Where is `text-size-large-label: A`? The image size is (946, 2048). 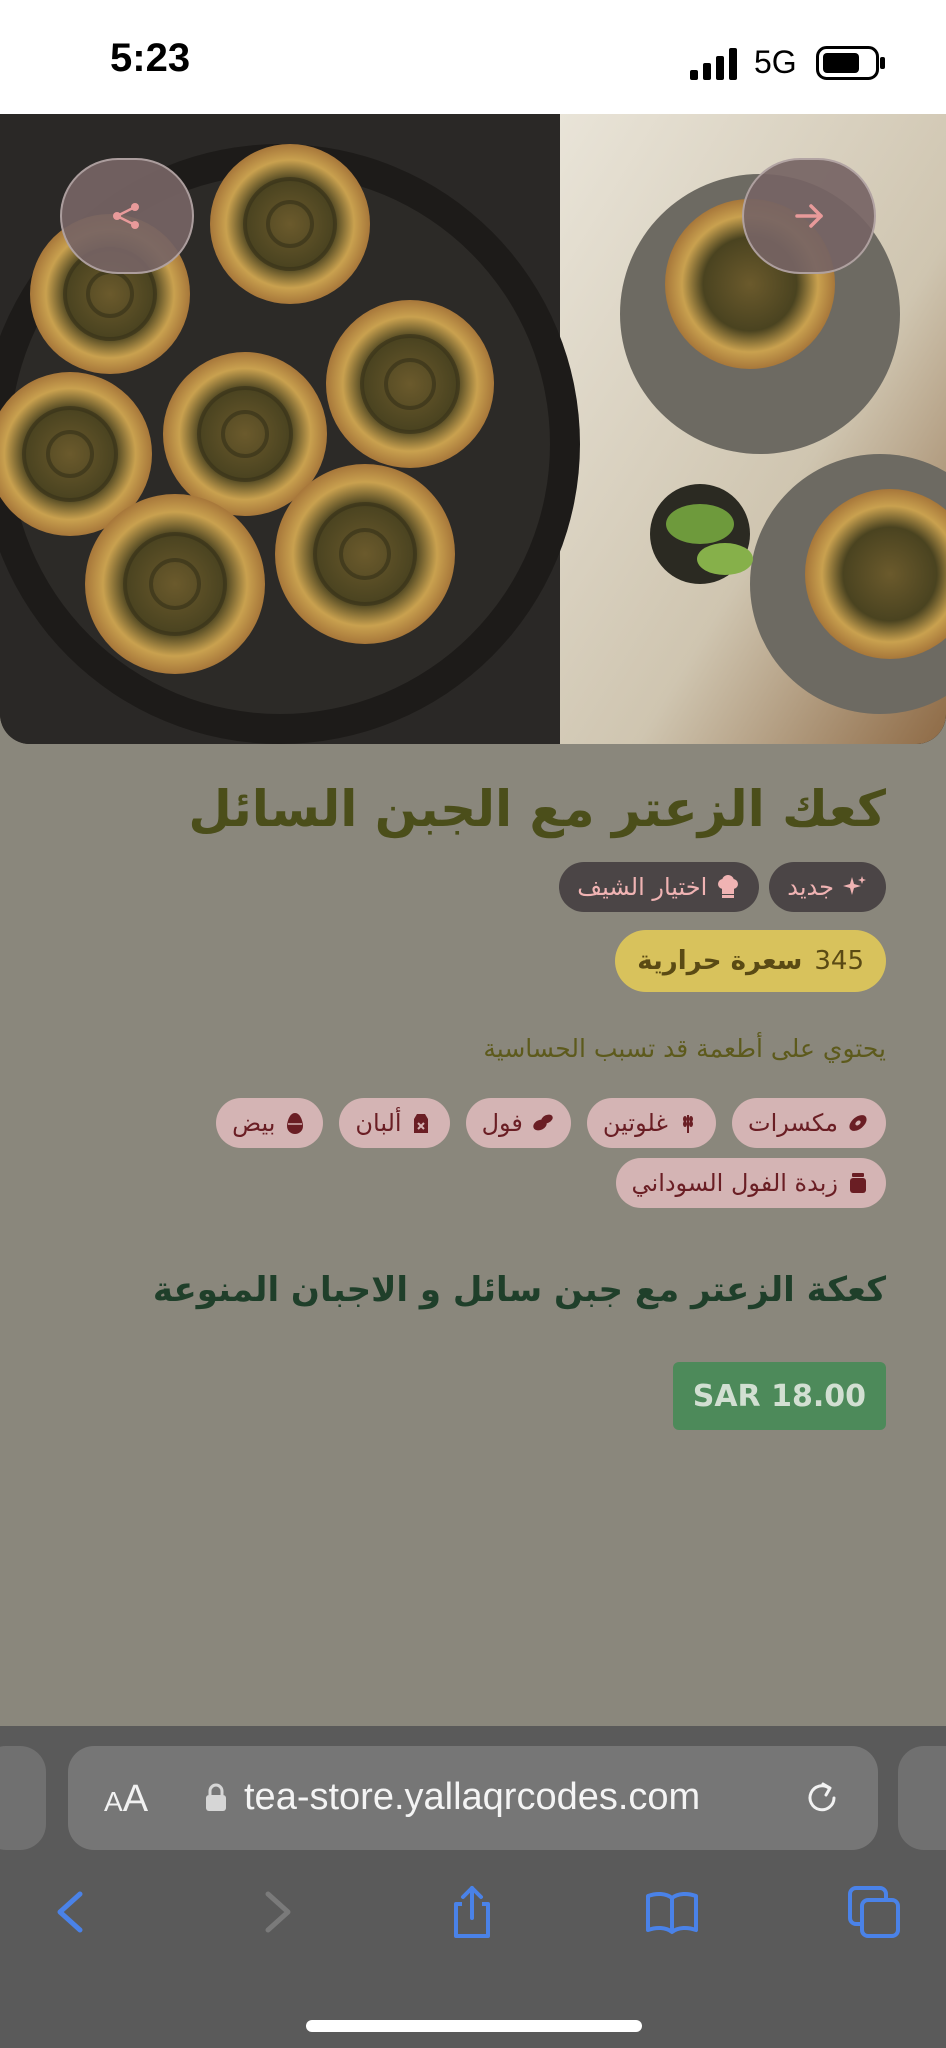
text-size-large-label: A is located at coordinates (135, 1799).